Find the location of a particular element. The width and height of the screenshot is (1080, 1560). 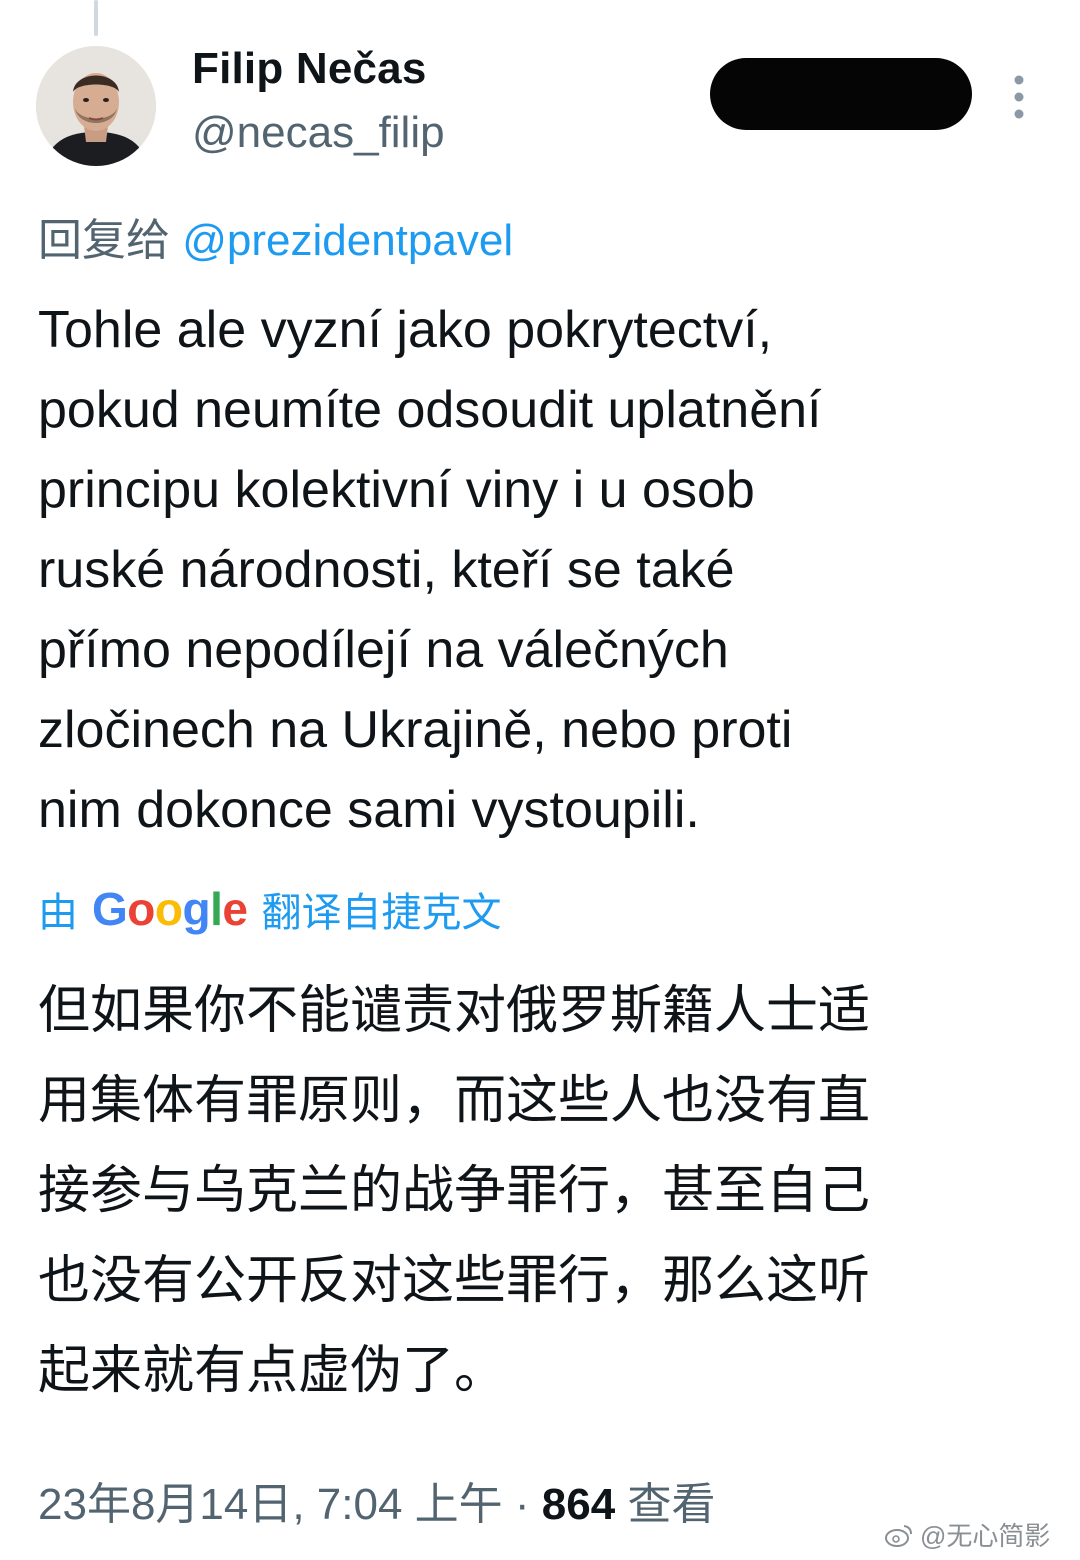

timestamp: 23年8月14日, 7:04 上午 is located at coordinates (270, 1504).